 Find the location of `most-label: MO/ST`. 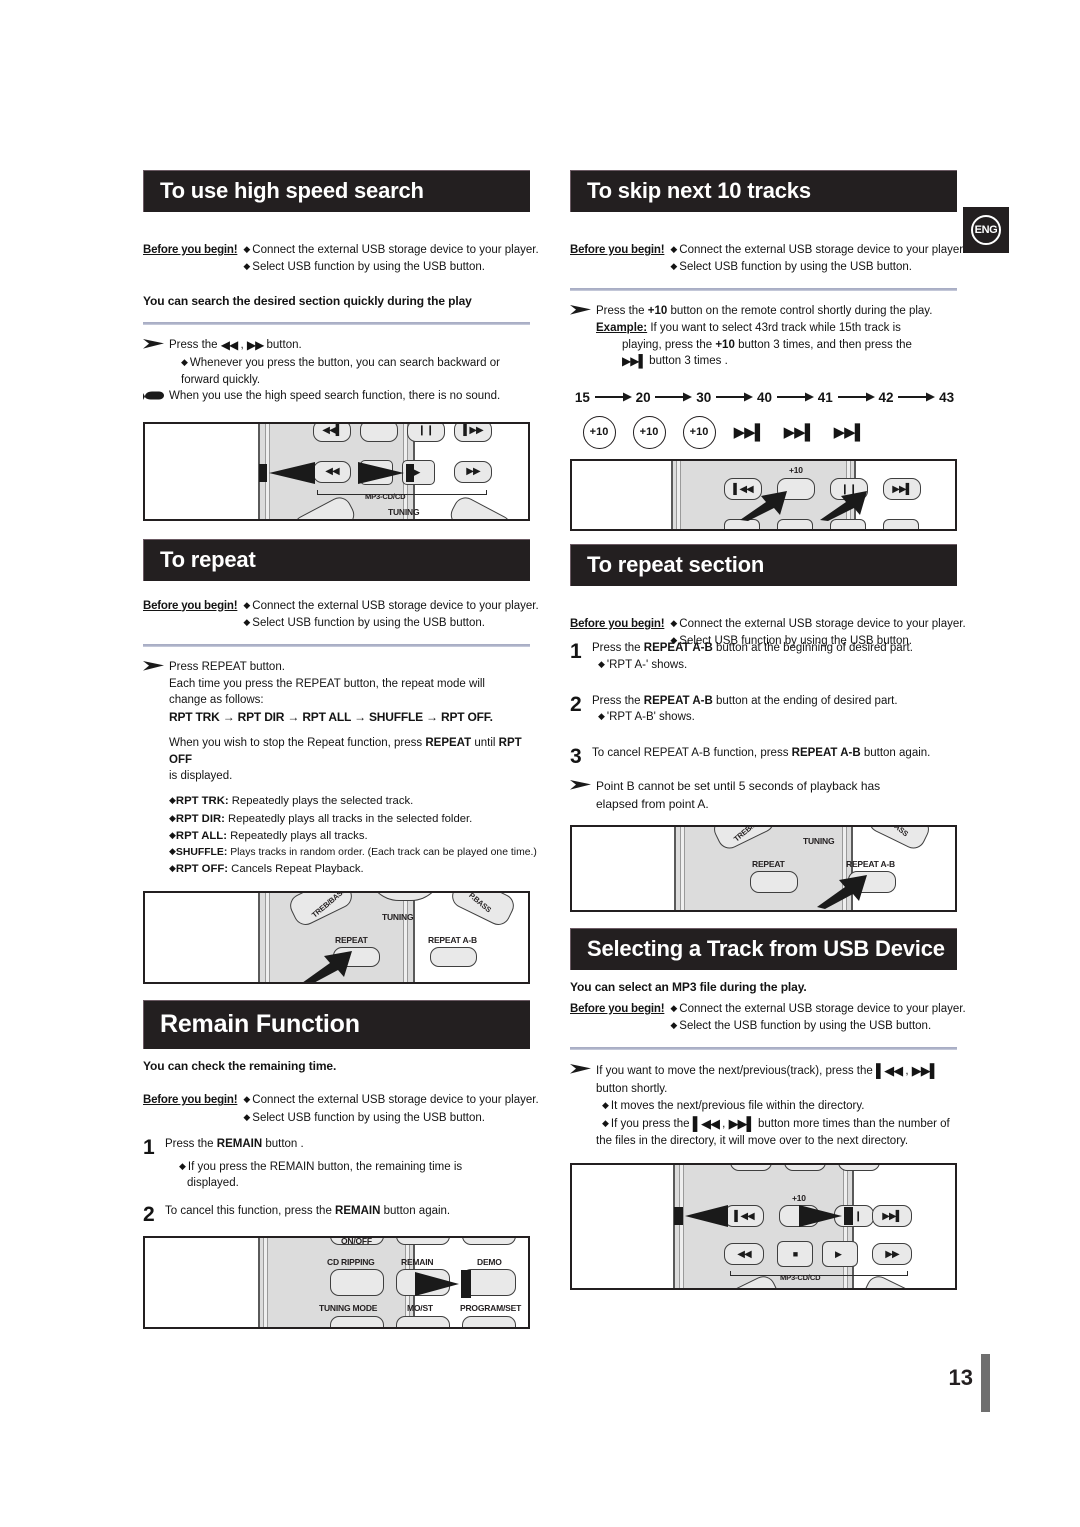

most-label: MO/ST is located at coordinates (420, 1307).